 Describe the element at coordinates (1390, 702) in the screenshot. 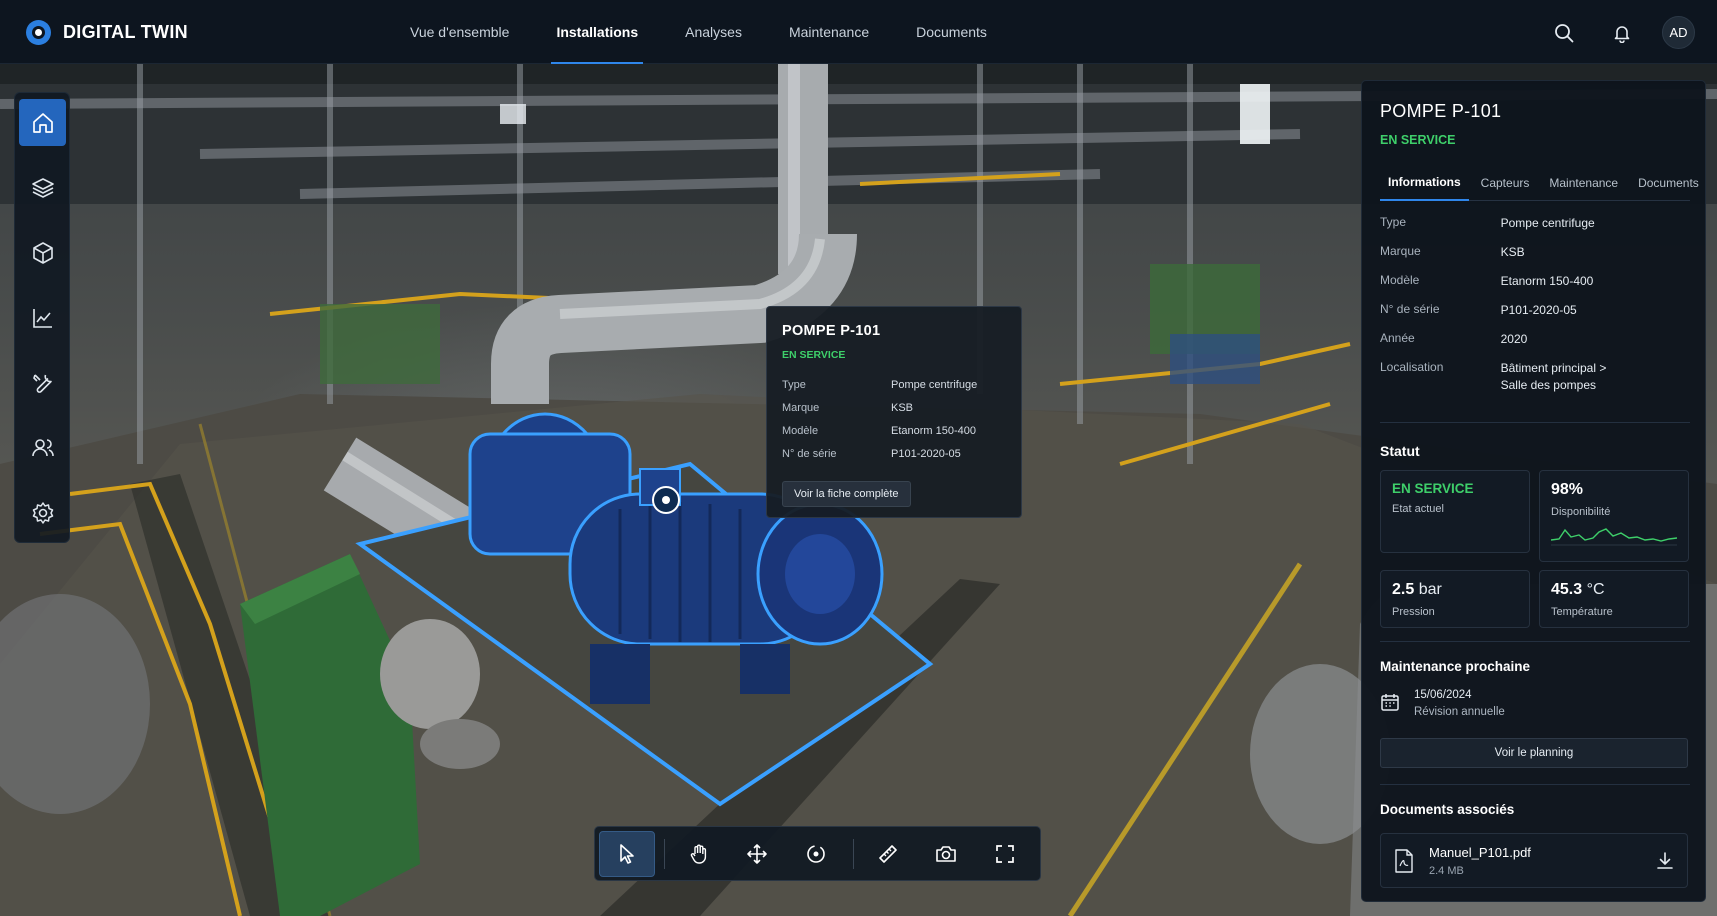

I see `calendar-icon` at that location.